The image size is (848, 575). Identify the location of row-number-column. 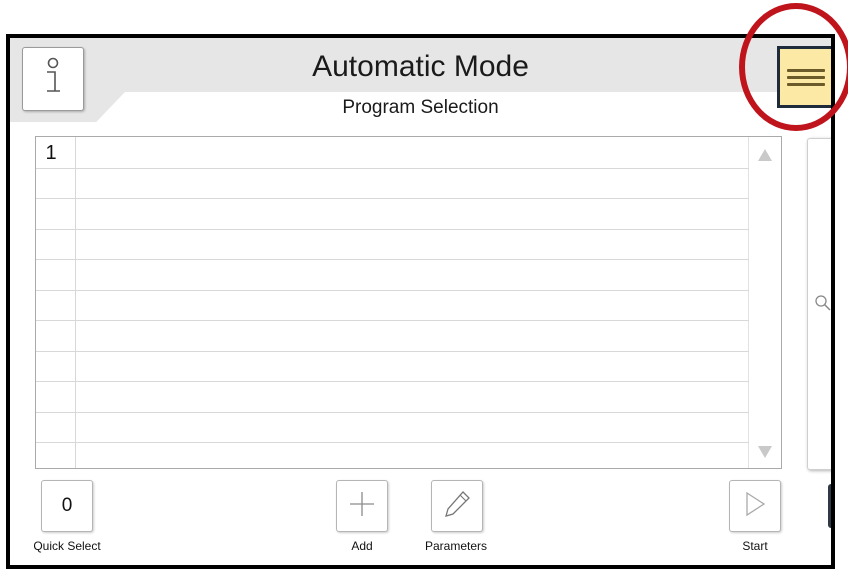
(56, 302).